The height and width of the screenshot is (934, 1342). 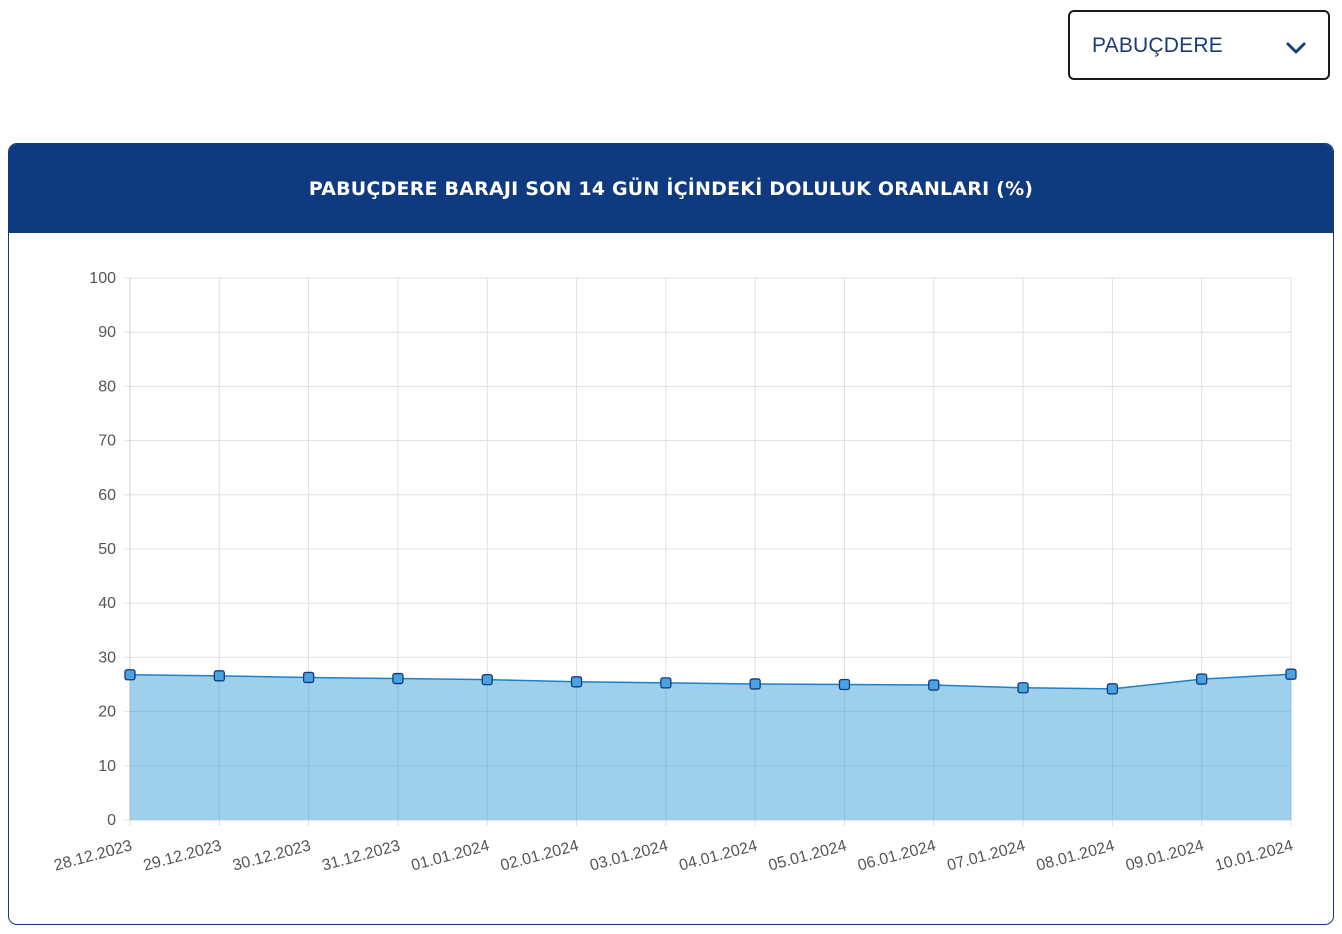 I want to click on x-tick-label: 10.01.2024, so click(x=1254, y=855).